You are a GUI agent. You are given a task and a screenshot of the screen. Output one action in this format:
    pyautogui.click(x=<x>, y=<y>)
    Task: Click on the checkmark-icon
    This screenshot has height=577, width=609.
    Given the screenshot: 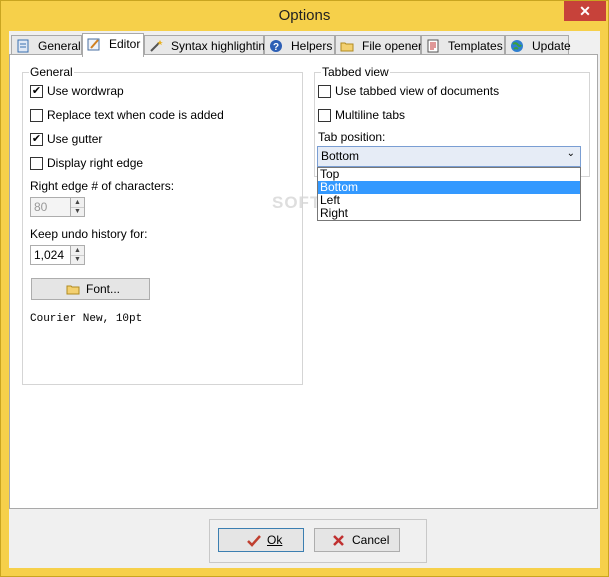 What is the action you would take?
    pyautogui.click(x=254, y=541)
    